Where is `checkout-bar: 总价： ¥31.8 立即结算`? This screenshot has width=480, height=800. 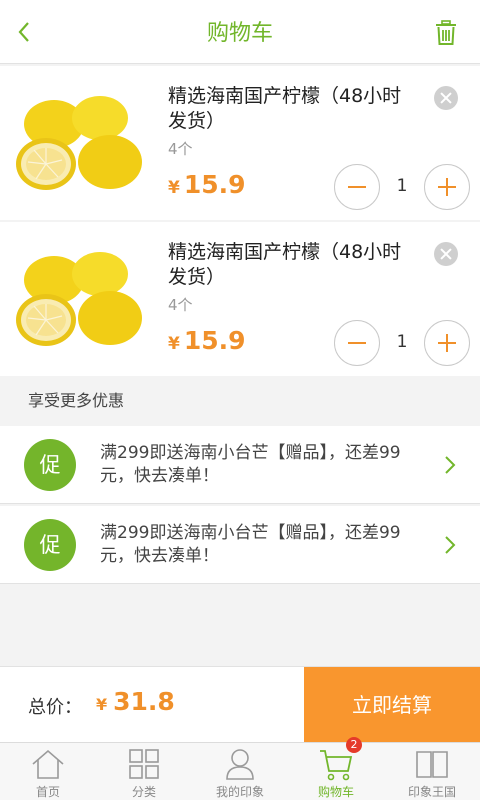 checkout-bar: 总价： ¥31.8 立即结算 is located at coordinates (240, 704).